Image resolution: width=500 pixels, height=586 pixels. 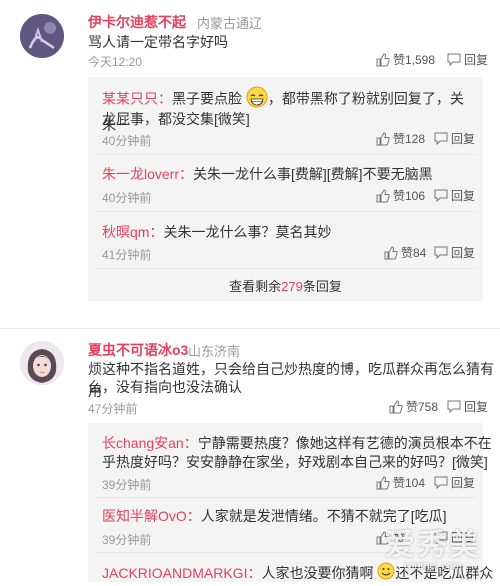 I want to click on watermark: 爱秀美 ixiumei.com, so click(x=433, y=546).